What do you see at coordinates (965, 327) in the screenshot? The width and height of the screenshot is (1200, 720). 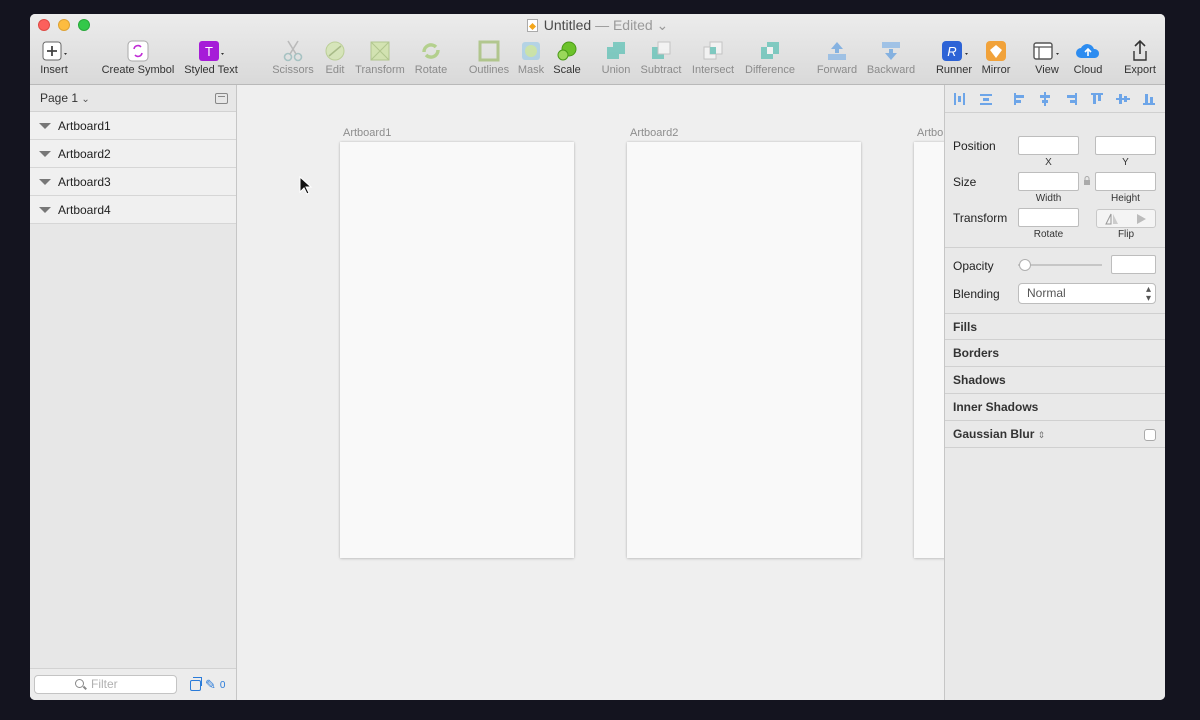 I see `section-label: Fills` at bounding box center [965, 327].